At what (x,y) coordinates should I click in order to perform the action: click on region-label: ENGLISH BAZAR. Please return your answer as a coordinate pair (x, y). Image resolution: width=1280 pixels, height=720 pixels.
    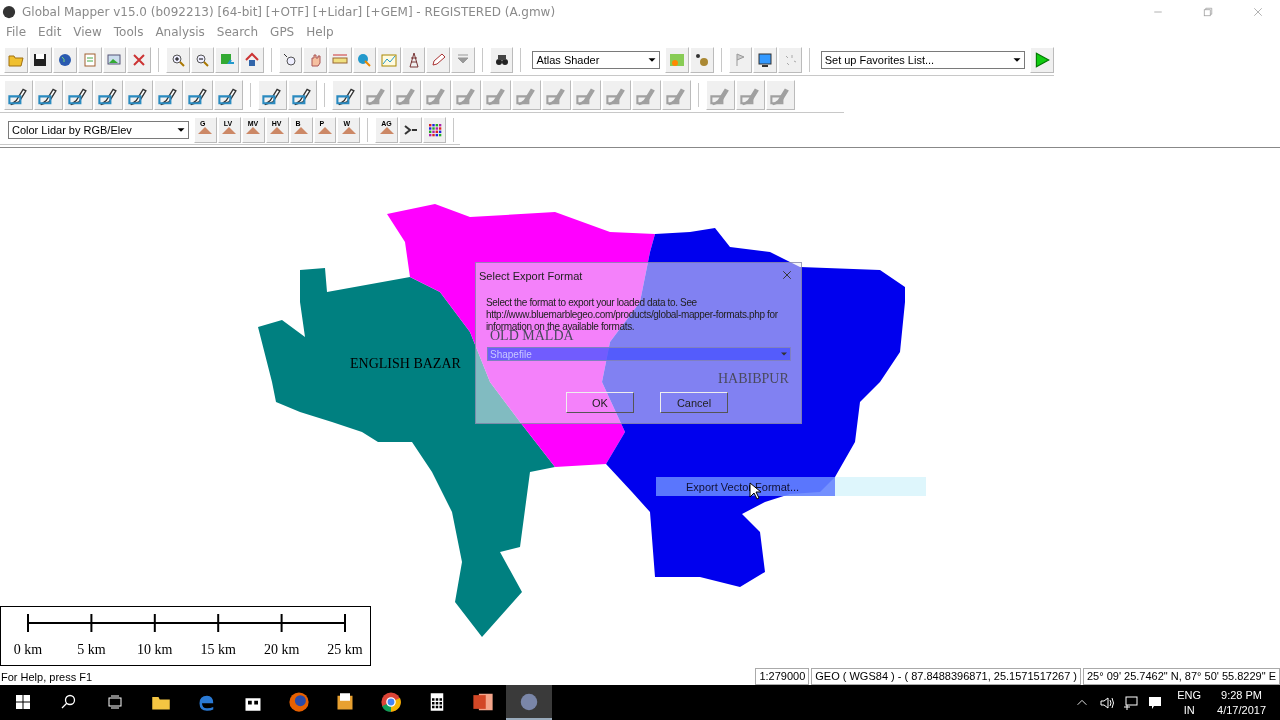
    Looking at the image, I should click on (405, 363).